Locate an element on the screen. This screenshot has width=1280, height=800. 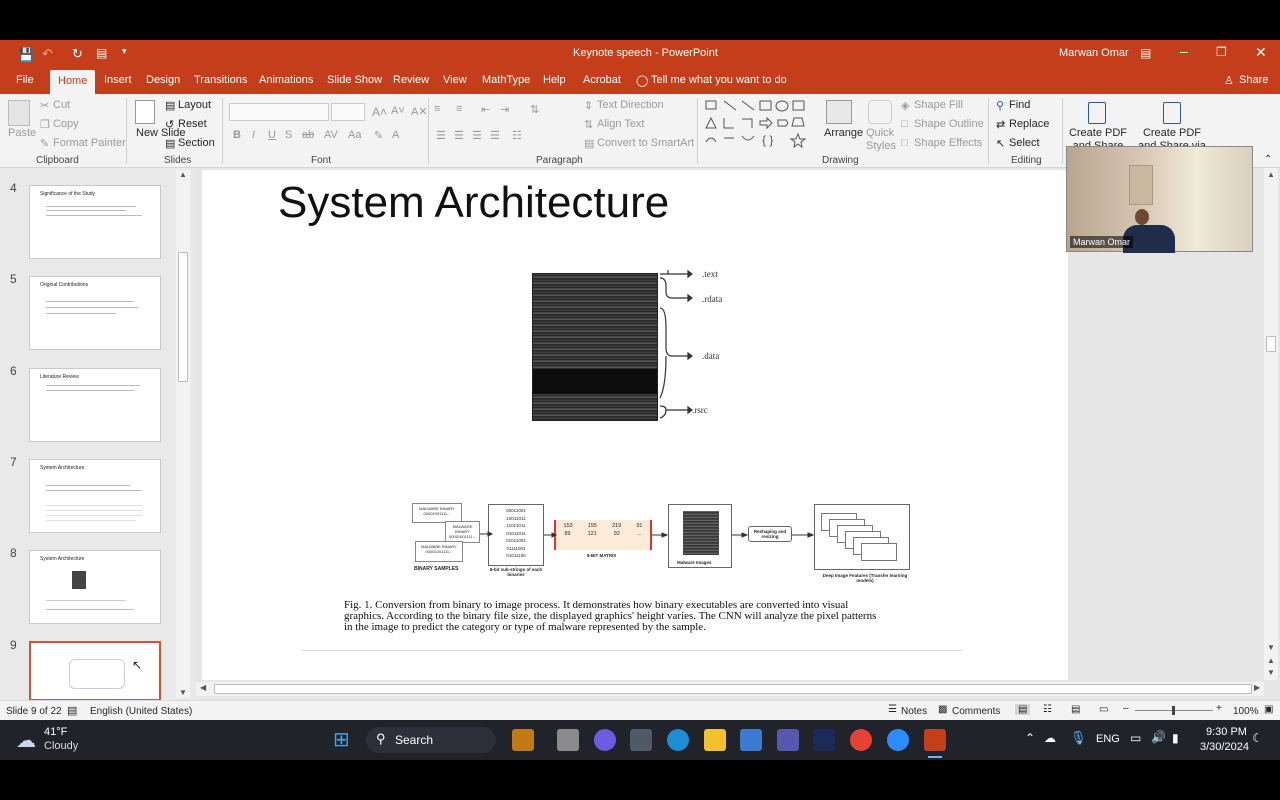
paste-icon is located at coordinates (19, 113).